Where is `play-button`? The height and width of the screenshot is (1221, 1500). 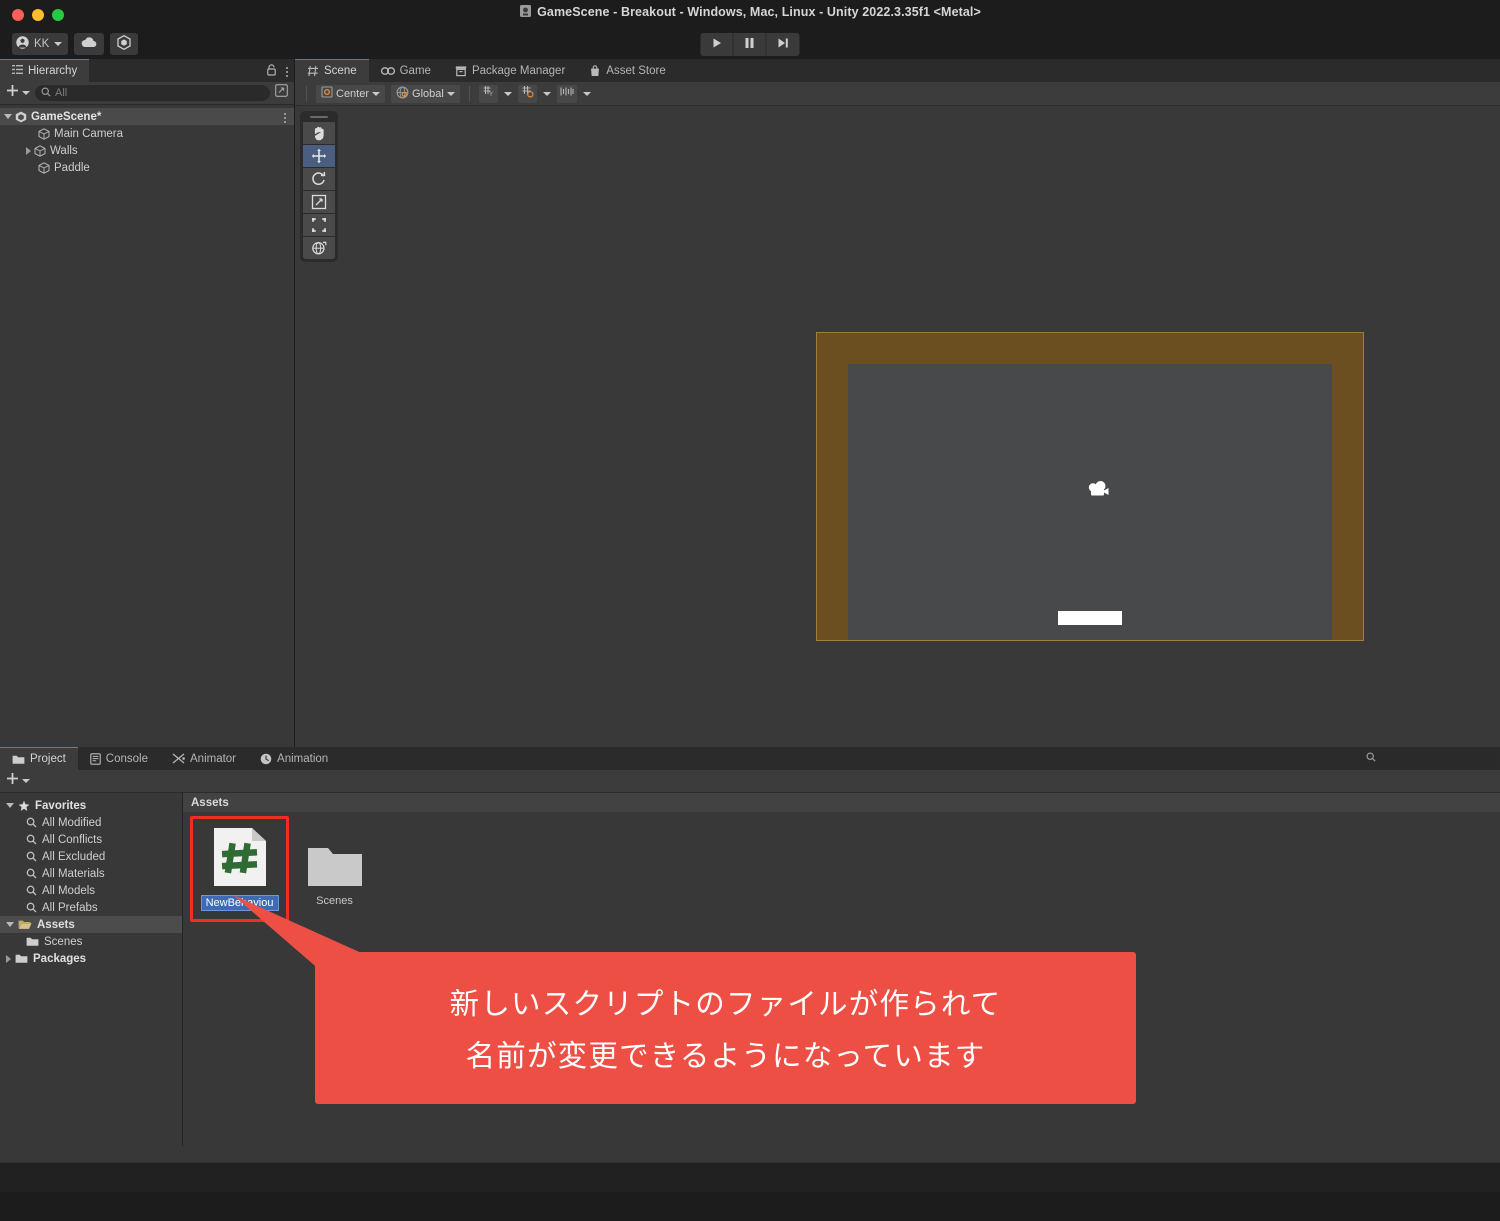
play-button is located at coordinates (717, 44).